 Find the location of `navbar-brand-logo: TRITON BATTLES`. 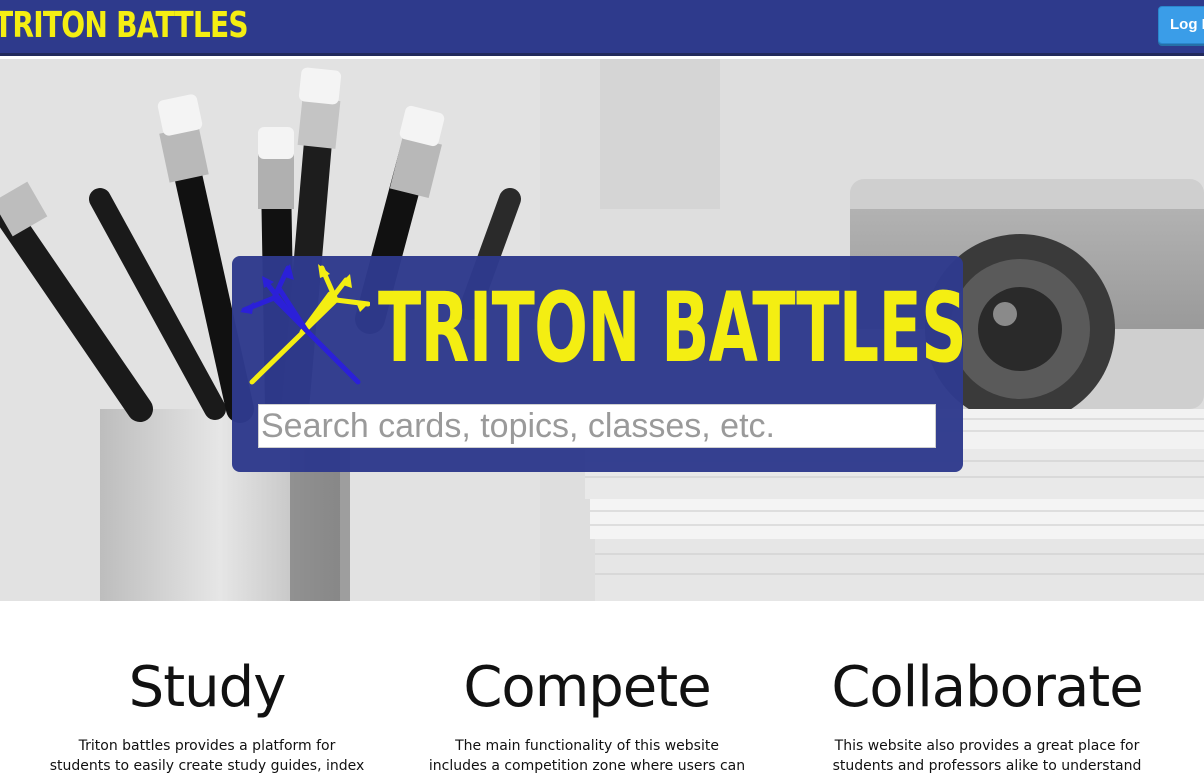

navbar-brand-logo: TRITON BATTLES is located at coordinates (124, 26).